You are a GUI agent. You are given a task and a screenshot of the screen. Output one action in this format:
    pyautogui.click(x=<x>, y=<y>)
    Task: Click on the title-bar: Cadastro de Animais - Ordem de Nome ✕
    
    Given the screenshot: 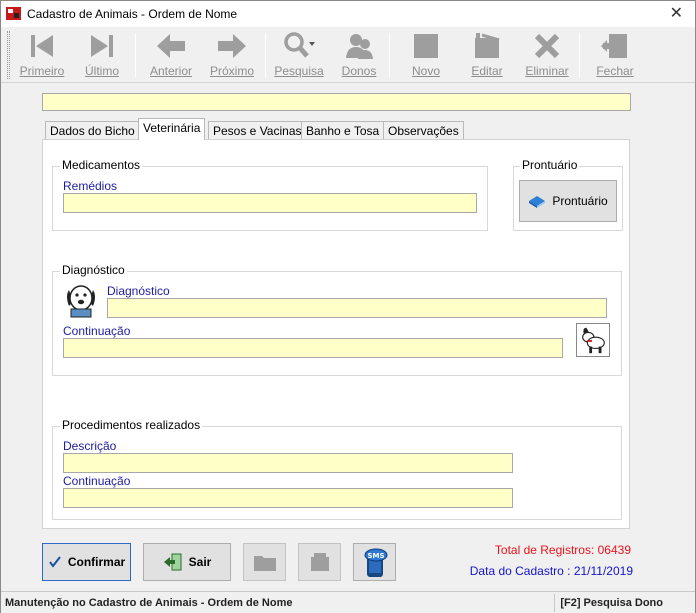 What is the action you would take?
    pyautogui.click(x=348, y=14)
    